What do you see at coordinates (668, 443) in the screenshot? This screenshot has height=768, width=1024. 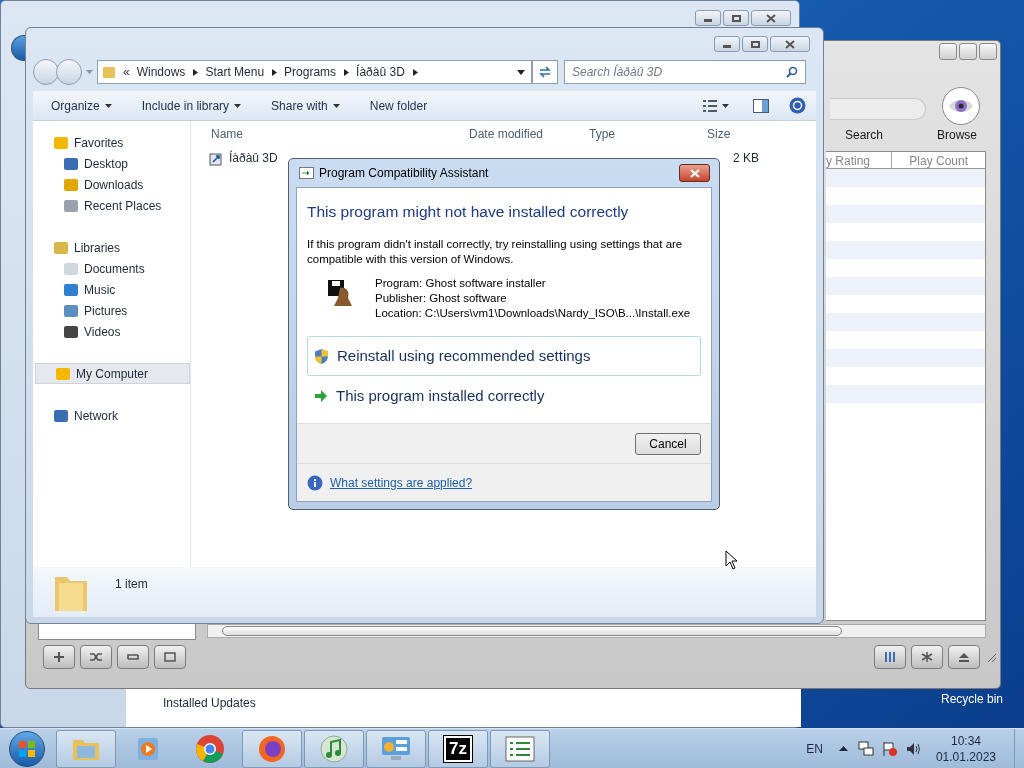 I see `cancel-button: Cancel` at bounding box center [668, 443].